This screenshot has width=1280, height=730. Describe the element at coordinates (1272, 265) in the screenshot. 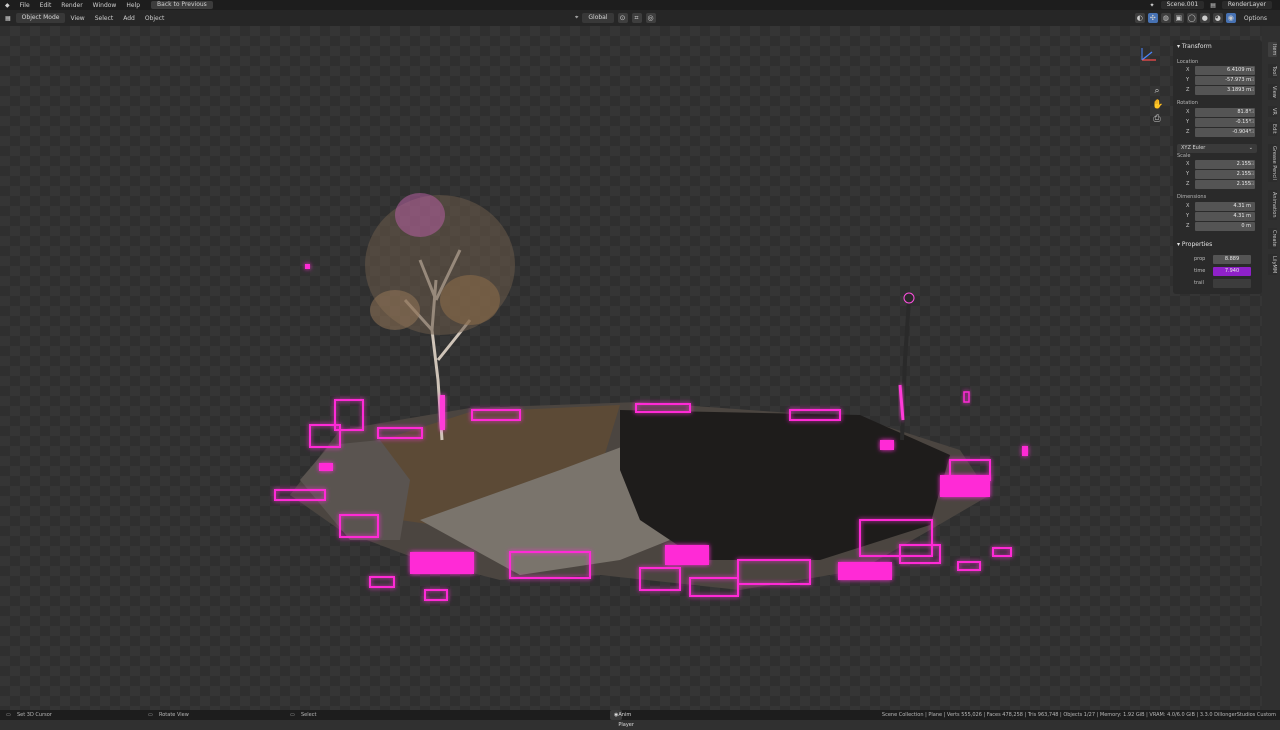

I see `tab-lilymm: LilyMM` at that location.